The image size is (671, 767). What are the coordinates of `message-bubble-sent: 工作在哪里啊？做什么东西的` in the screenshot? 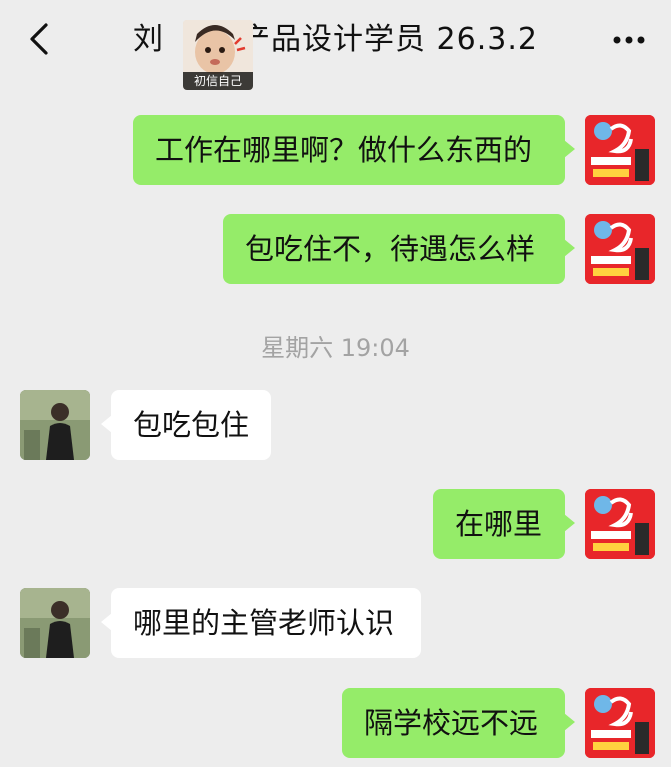 It's located at (354, 150).